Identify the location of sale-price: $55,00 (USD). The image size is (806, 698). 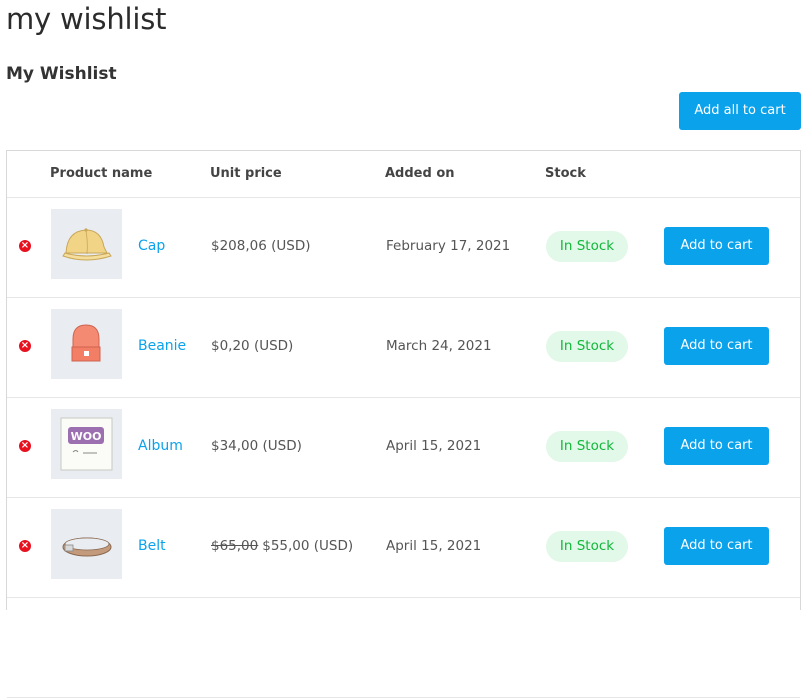
(308, 546).